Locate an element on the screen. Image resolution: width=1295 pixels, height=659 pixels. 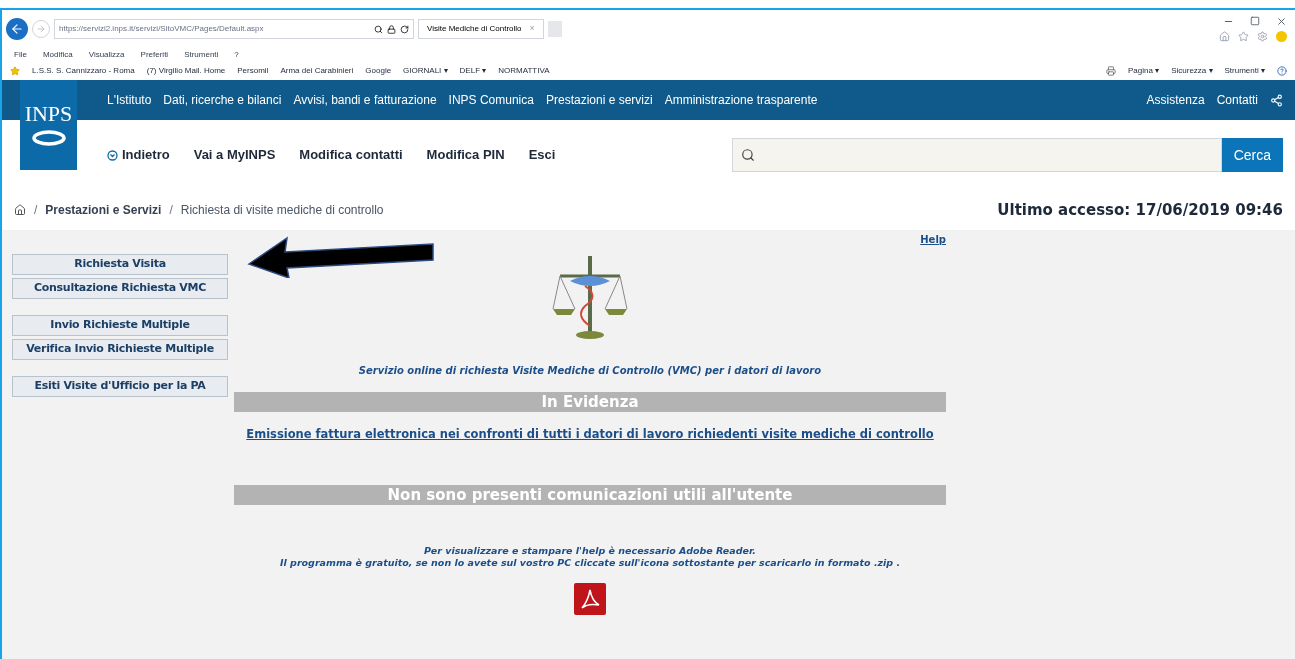
address-bar: https://servizi2.inps.it/servizi/SitoVMC/Pages/Default.aspx is located at coordinates (234, 29).